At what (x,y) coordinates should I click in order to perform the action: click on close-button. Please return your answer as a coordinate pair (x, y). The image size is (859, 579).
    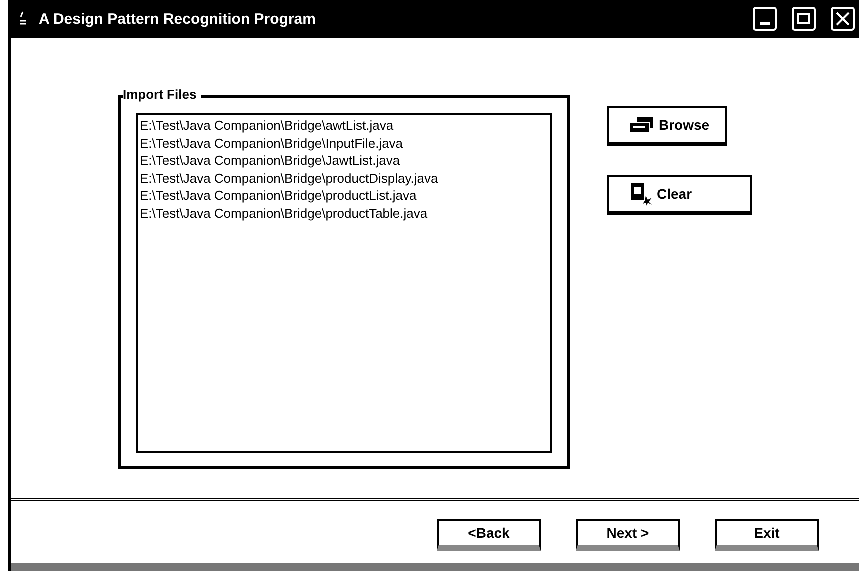
    Looking at the image, I should click on (843, 19).